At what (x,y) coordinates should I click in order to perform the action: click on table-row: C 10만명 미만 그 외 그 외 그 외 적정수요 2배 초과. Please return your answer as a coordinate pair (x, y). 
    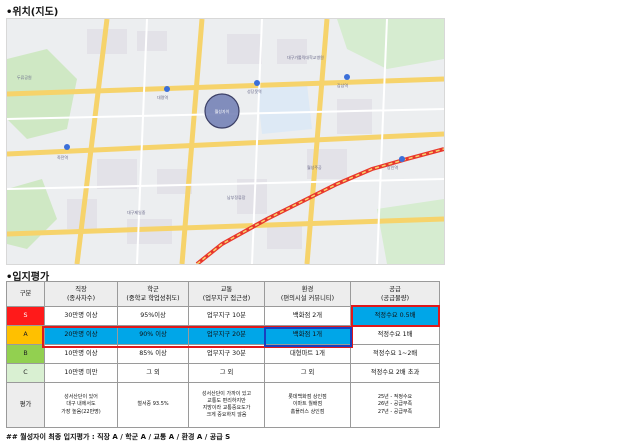
    Looking at the image, I should click on (223, 373).